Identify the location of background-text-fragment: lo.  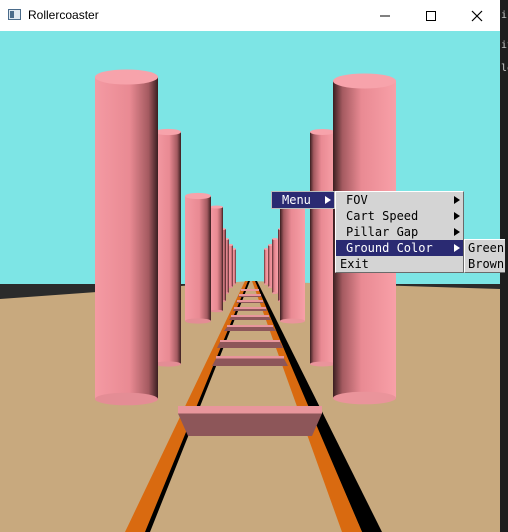
(504, 68).